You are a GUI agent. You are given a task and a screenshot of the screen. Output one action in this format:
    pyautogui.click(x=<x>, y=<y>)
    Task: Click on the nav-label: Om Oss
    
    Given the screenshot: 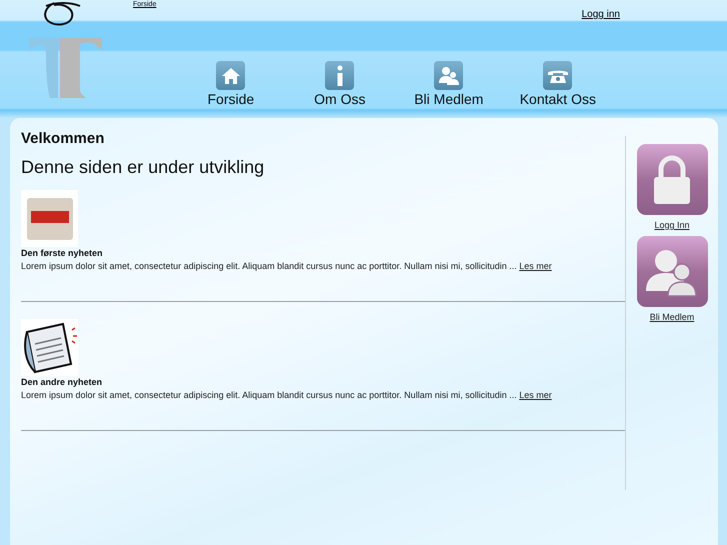 What is the action you would take?
    pyautogui.click(x=340, y=99)
    